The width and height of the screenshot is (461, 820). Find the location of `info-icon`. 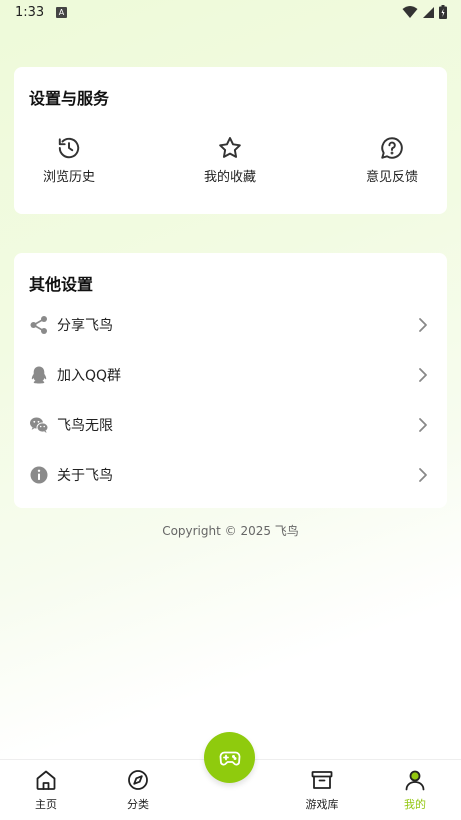

info-icon is located at coordinates (39, 475).